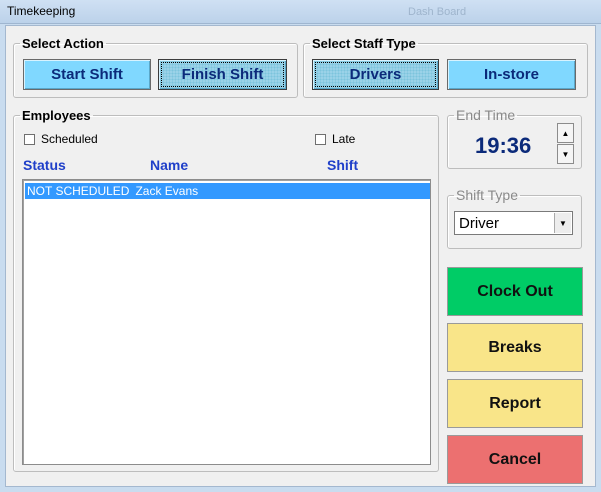  I want to click on drivers-button: Drivers, so click(375, 74).